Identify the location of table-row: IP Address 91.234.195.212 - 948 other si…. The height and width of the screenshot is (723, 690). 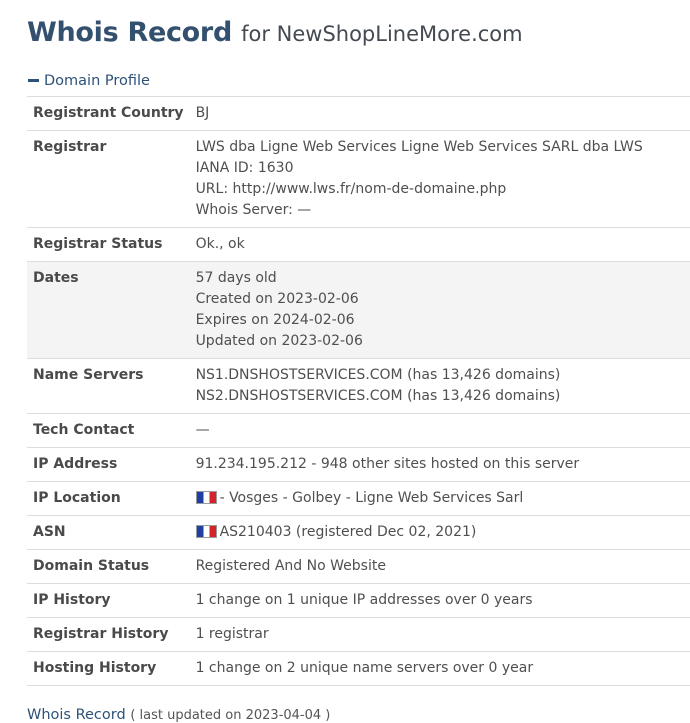
(358, 464).